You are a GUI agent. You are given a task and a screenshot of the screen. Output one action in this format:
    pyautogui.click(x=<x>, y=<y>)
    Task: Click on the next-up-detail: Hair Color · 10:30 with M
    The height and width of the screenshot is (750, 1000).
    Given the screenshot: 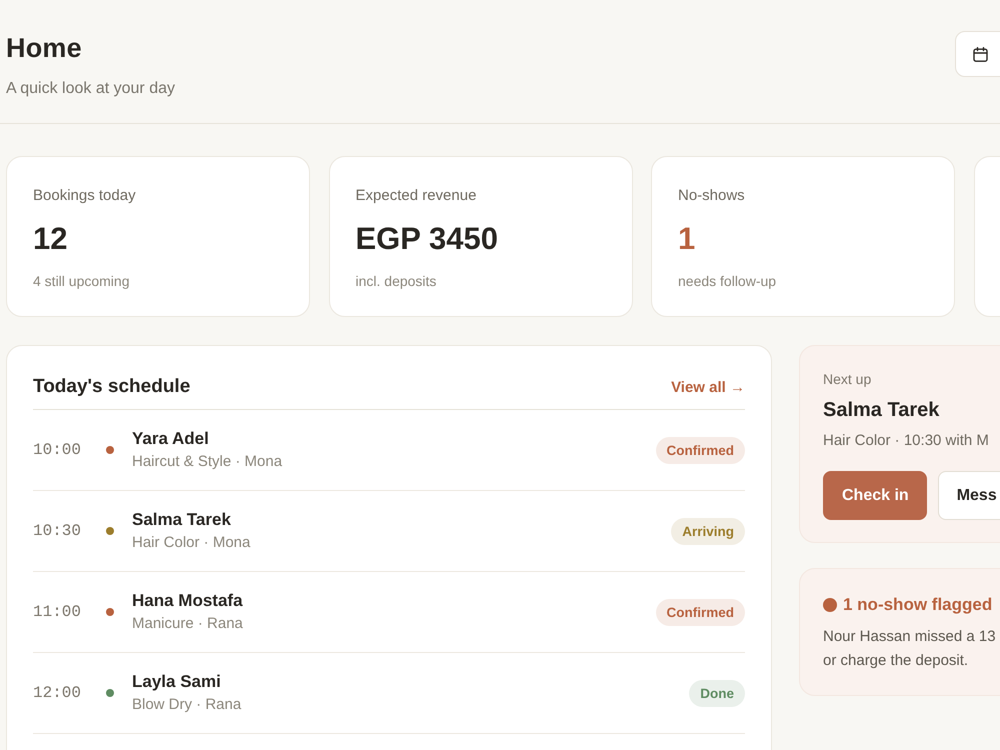 What is the action you would take?
    pyautogui.click(x=906, y=441)
    